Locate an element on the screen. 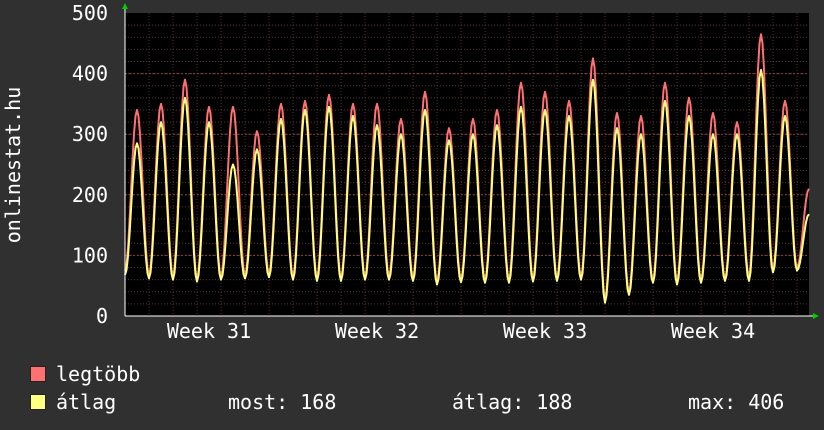  legend-label-avg: átlag is located at coordinates (86, 402).